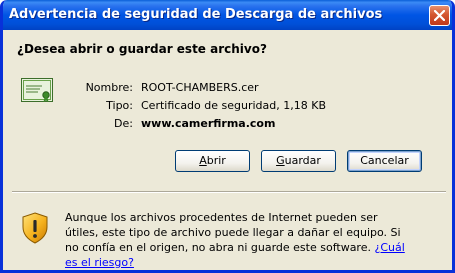  What do you see at coordinates (302, 160) in the screenshot?
I see `save-button-label: uardar` at bounding box center [302, 160].